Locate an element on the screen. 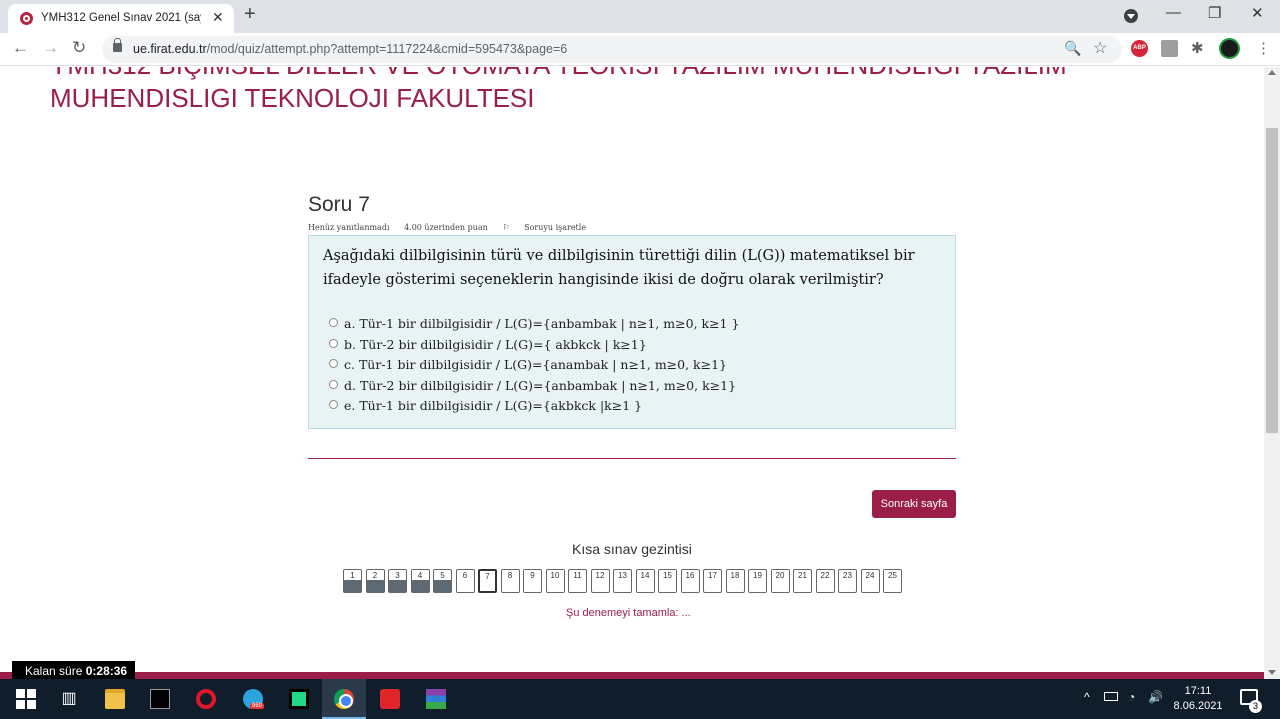 This screenshot has height=719, width=1280. next-page-button: Sonraki sayfa is located at coordinates (914, 504).